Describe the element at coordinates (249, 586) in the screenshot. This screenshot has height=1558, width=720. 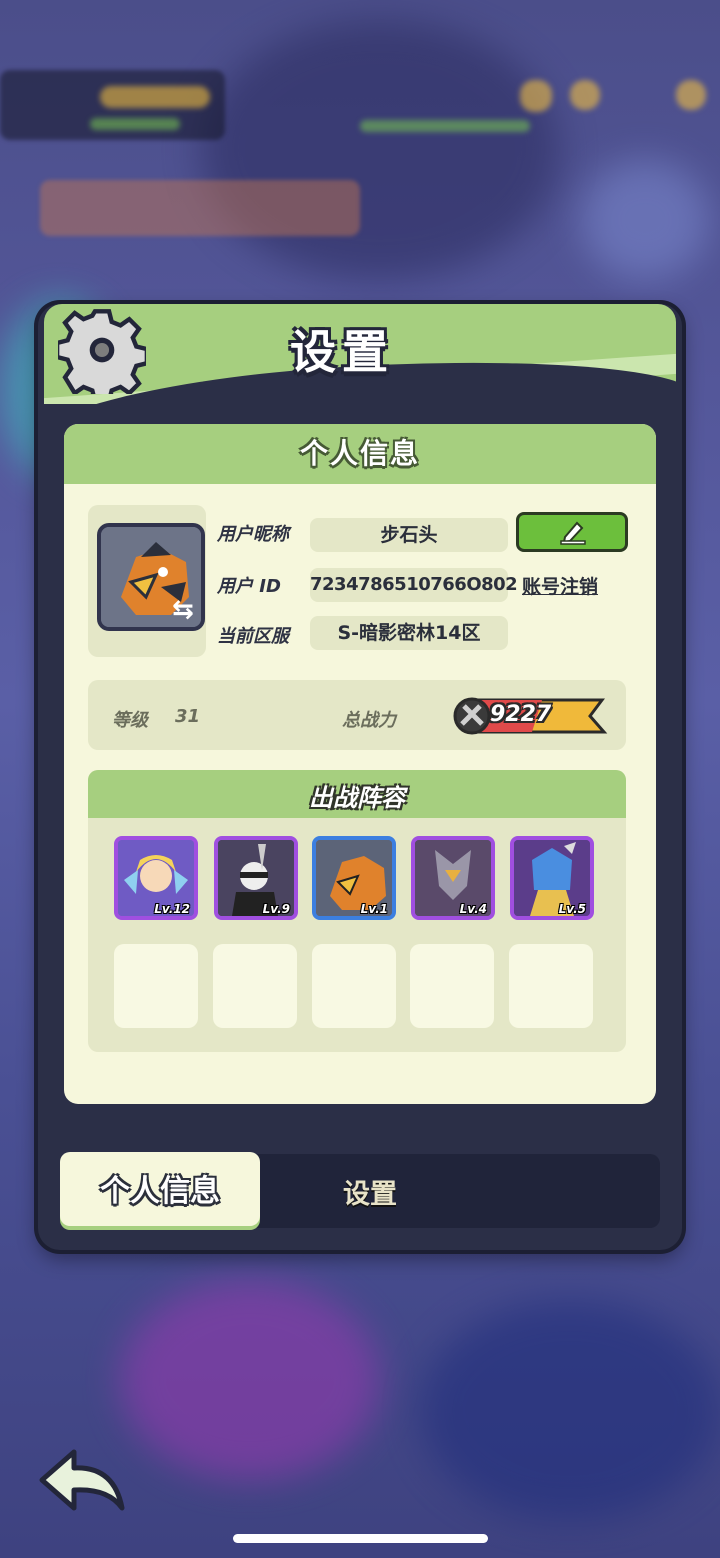
I see `user-id-label: 用户 ID` at that location.